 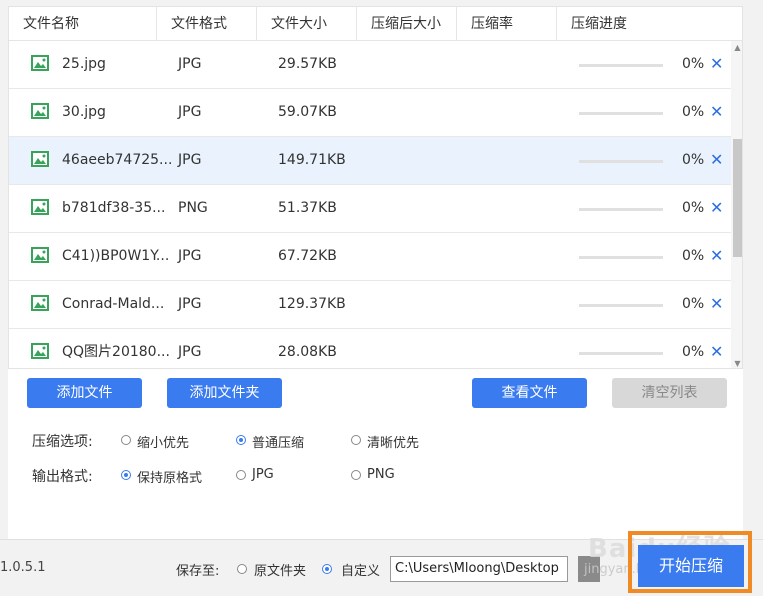 What do you see at coordinates (307, 112) in the screenshot?
I see `file-size: 59.07KB` at bounding box center [307, 112].